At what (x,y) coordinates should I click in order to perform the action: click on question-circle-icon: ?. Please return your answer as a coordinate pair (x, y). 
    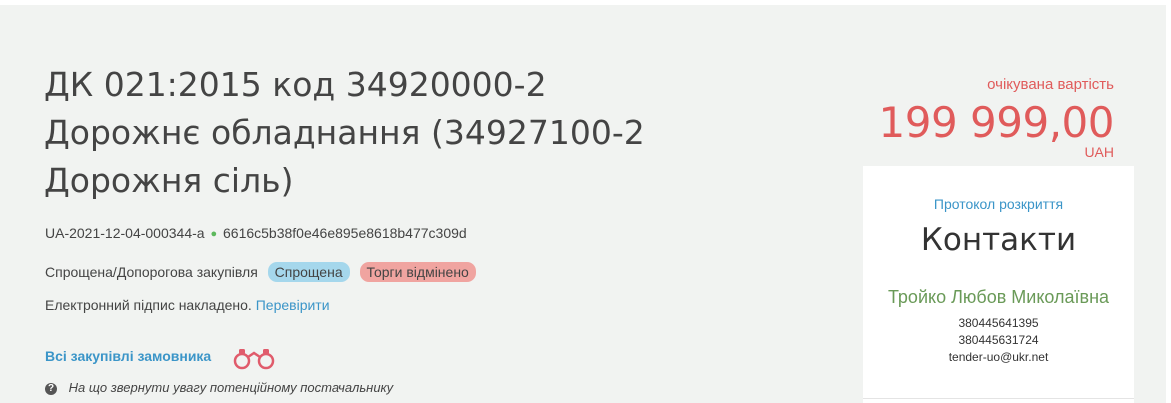
    Looking at the image, I should click on (51, 389).